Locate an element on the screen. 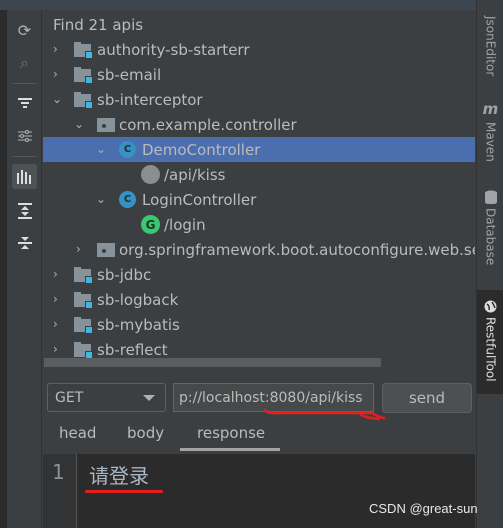 The width and height of the screenshot is (503, 528). dropdown-arrow-icon is located at coordinates (149, 398).